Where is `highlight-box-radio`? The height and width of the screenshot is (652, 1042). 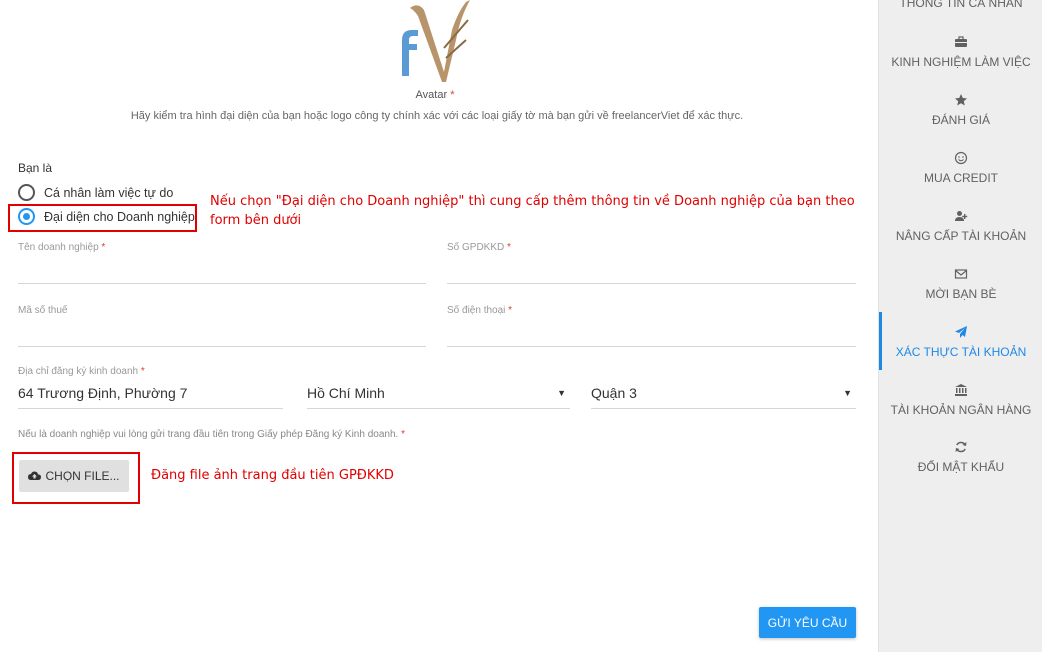
highlight-box-radio is located at coordinates (102, 218).